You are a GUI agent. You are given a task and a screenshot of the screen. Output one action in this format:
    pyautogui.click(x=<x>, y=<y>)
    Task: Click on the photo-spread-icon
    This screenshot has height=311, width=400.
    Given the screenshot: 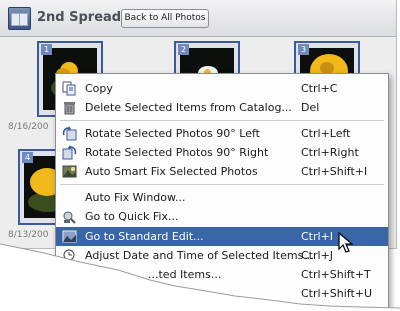 What is the action you would take?
    pyautogui.click(x=19, y=18)
    